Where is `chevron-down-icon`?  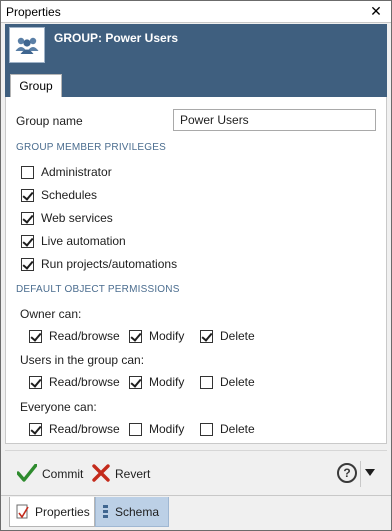 chevron-down-icon is located at coordinates (370, 472).